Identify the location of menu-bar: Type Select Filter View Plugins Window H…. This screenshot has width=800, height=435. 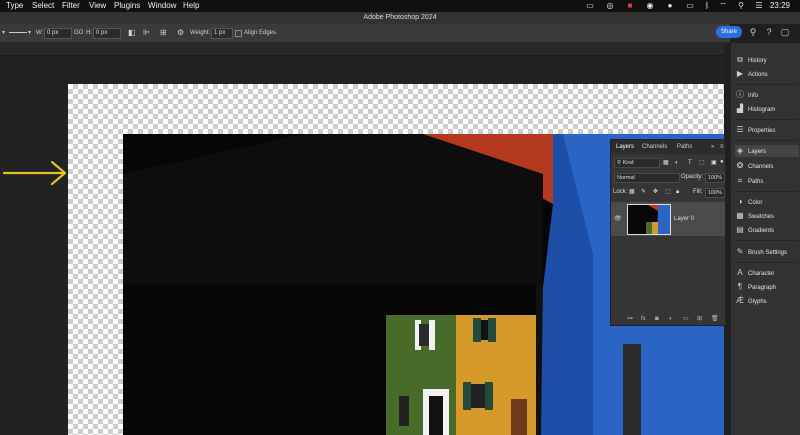
(400, 6).